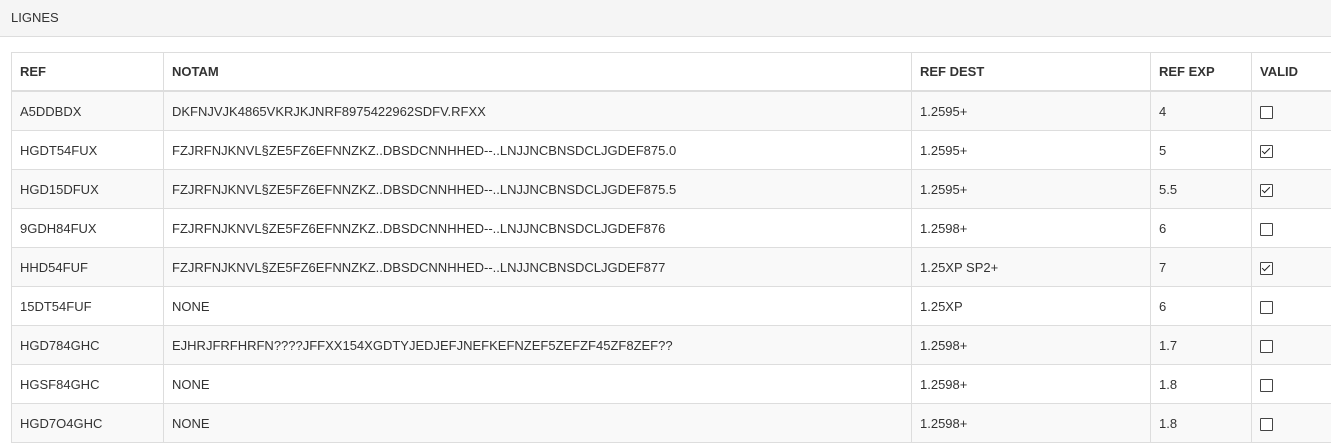 The width and height of the screenshot is (1331, 443). I want to click on cell-ref: HGD7O4GHC, so click(88, 423).